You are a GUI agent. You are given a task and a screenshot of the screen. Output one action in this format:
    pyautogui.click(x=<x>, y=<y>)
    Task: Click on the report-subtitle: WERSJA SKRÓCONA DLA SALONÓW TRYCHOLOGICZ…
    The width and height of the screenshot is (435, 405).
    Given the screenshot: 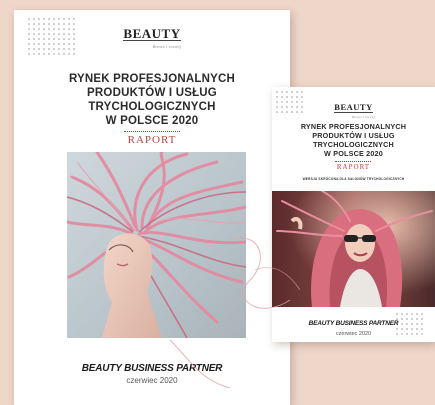 What is the action you would take?
    pyautogui.click(x=353, y=179)
    